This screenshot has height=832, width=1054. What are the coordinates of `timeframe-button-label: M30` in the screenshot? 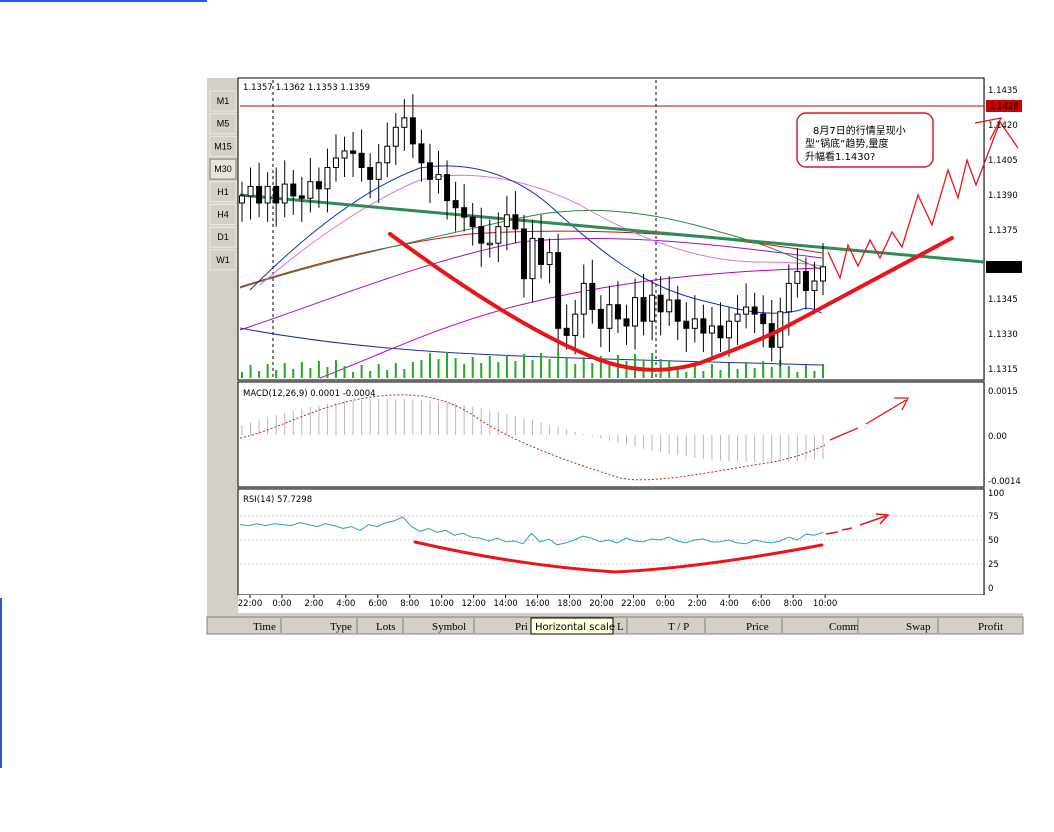 It's located at (223, 169).